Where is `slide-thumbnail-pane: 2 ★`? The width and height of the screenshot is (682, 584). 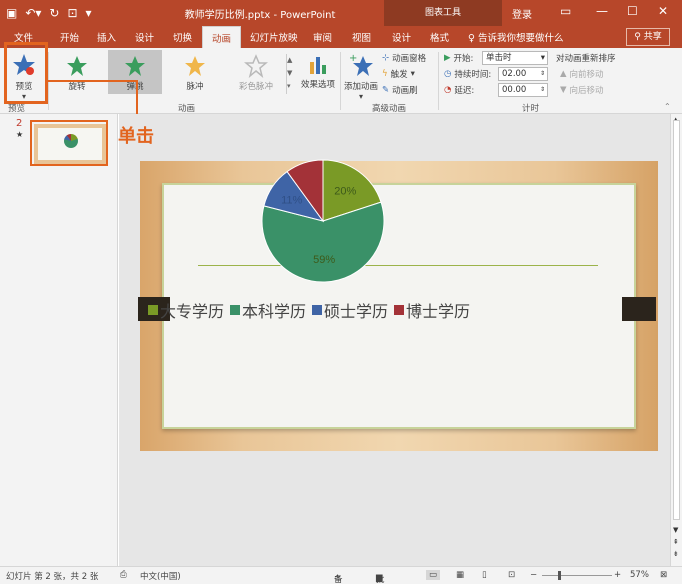 slide-thumbnail-pane: 2 ★ is located at coordinates (59, 340).